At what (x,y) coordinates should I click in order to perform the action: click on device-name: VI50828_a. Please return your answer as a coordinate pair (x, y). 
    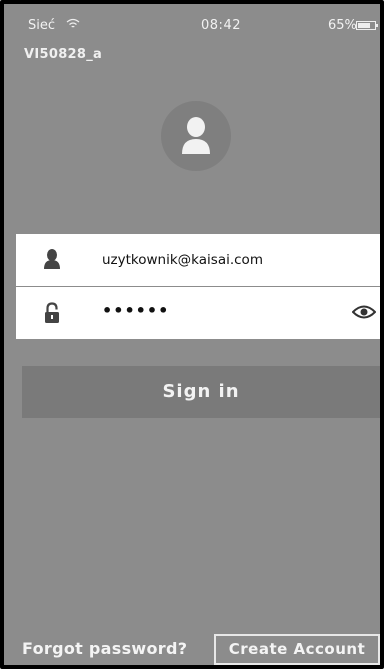
    Looking at the image, I should click on (63, 54).